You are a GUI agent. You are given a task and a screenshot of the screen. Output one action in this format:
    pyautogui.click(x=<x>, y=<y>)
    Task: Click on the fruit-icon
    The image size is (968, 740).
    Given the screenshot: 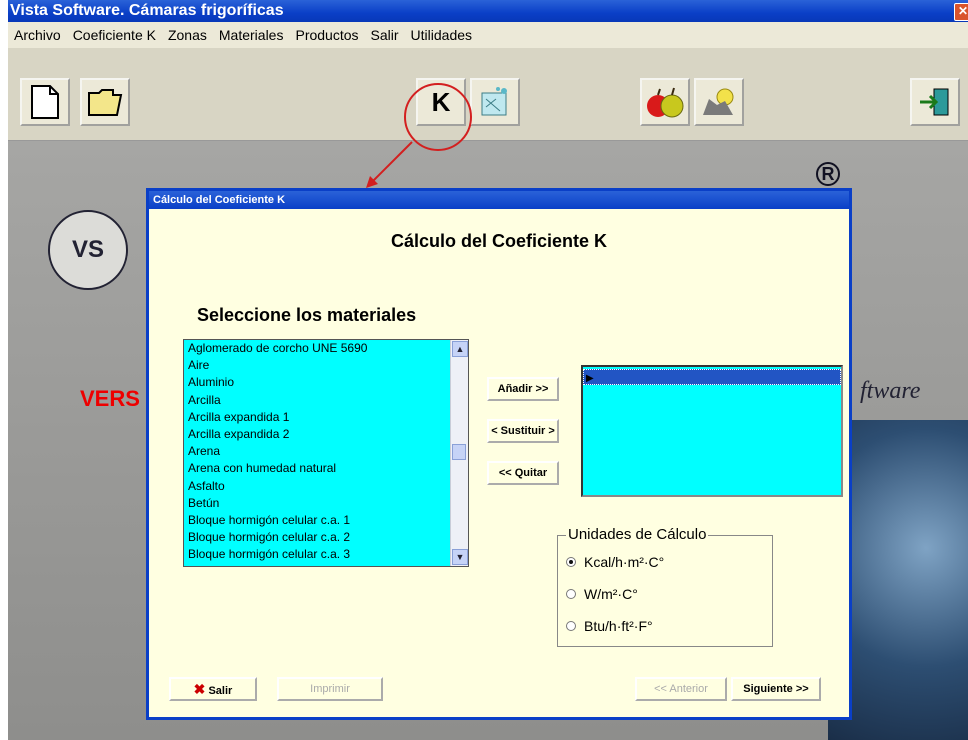 What is the action you would take?
    pyautogui.click(x=665, y=102)
    